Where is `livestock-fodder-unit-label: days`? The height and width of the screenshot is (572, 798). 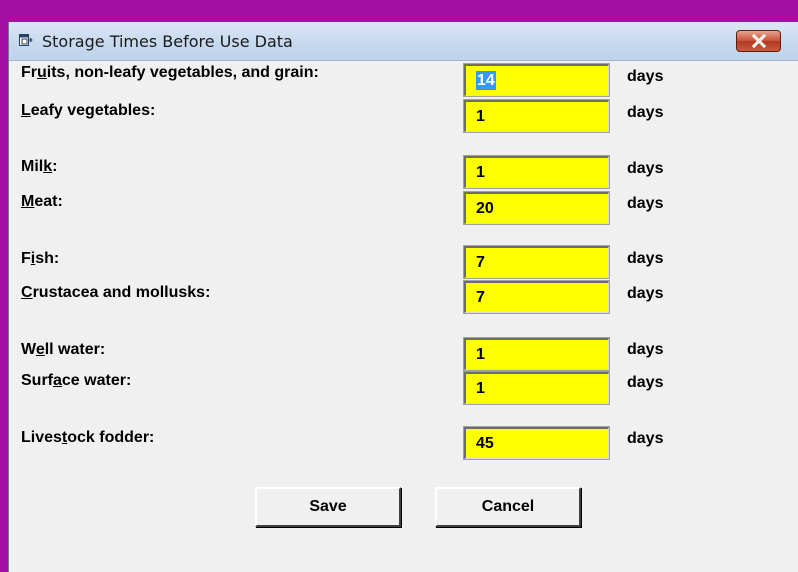
livestock-fodder-unit-label: days is located at coordinates (645, 438).